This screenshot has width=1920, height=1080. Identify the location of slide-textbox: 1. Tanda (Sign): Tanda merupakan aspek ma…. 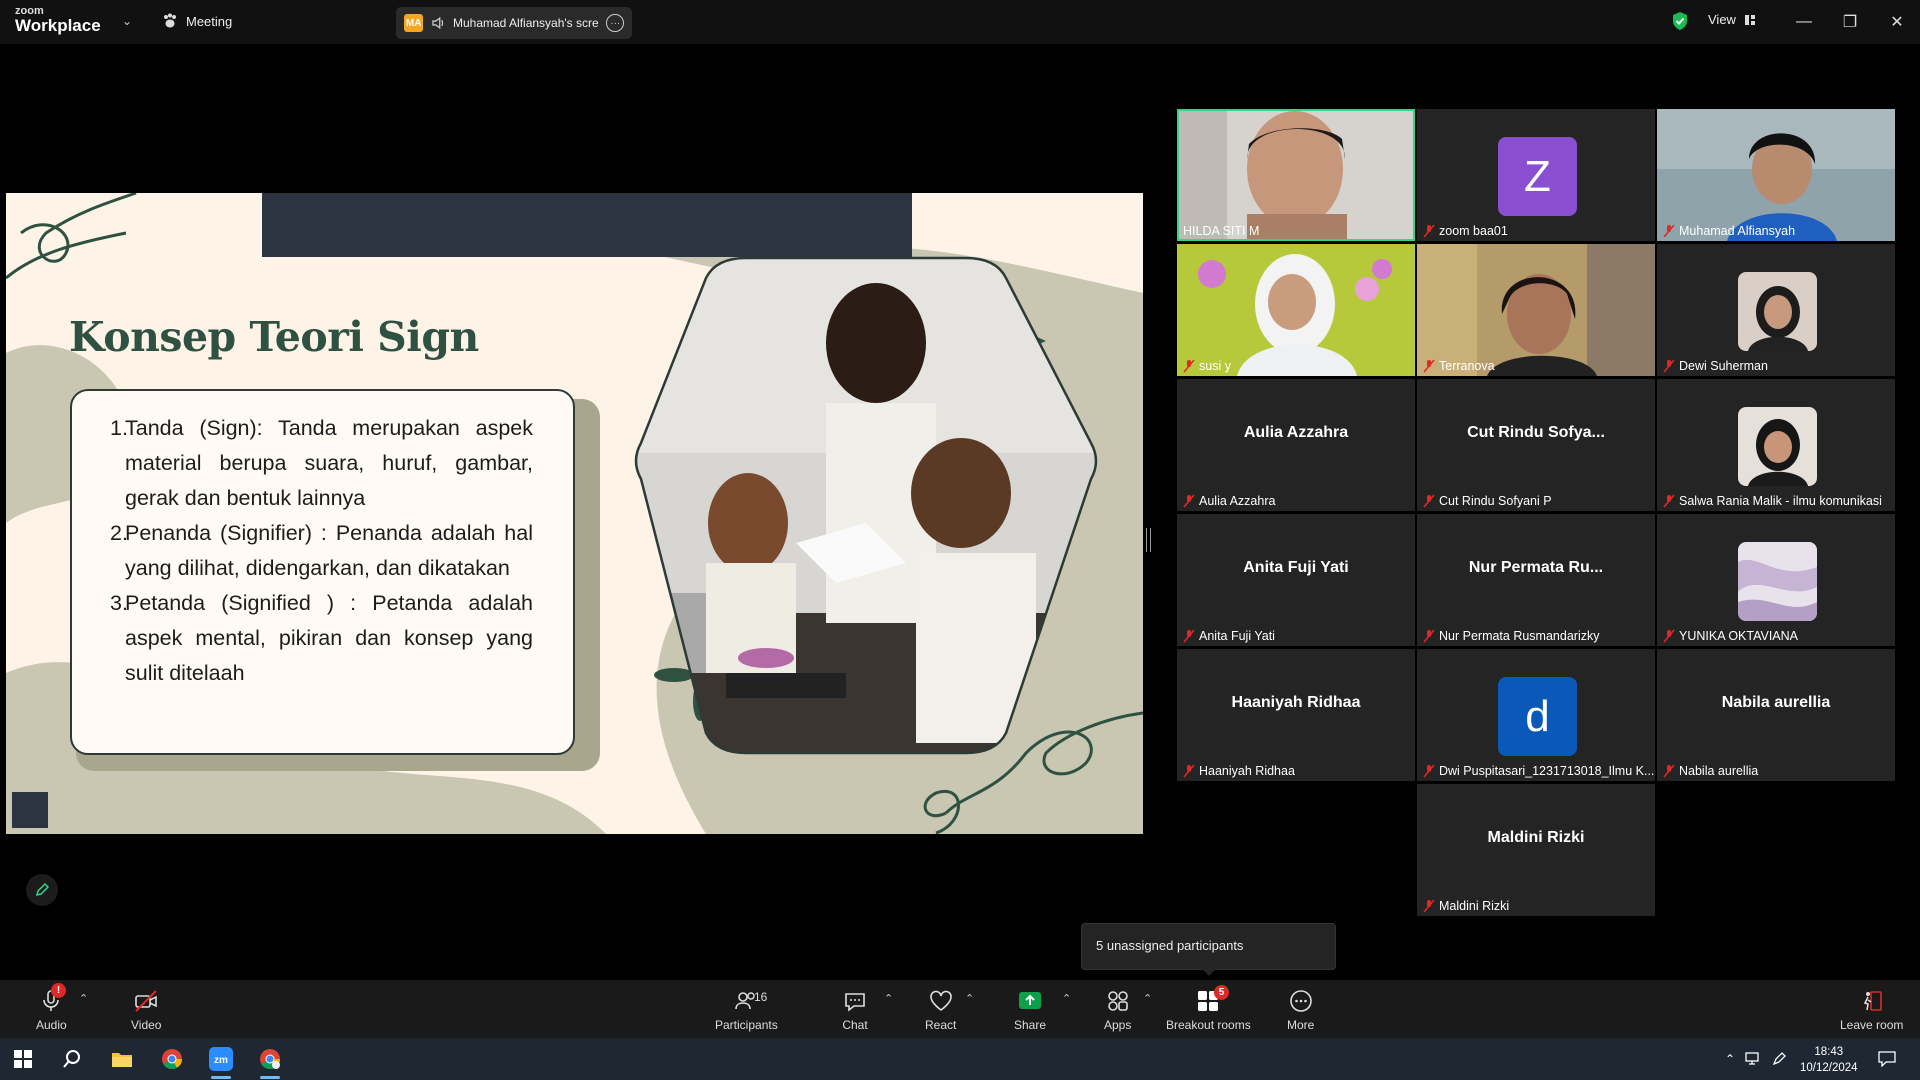
(322, 572).